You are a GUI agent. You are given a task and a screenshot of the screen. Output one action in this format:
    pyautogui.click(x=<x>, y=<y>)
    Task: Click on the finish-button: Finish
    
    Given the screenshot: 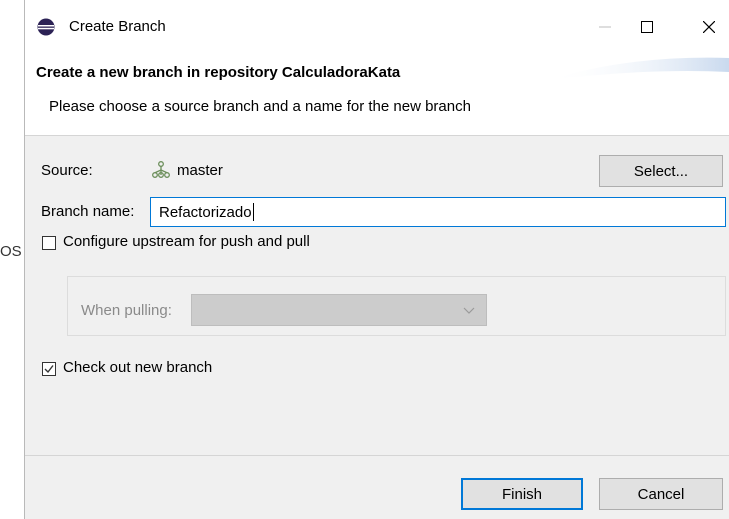 What is the action you would take?
    pyautogui.click(x=522, y=494)
    